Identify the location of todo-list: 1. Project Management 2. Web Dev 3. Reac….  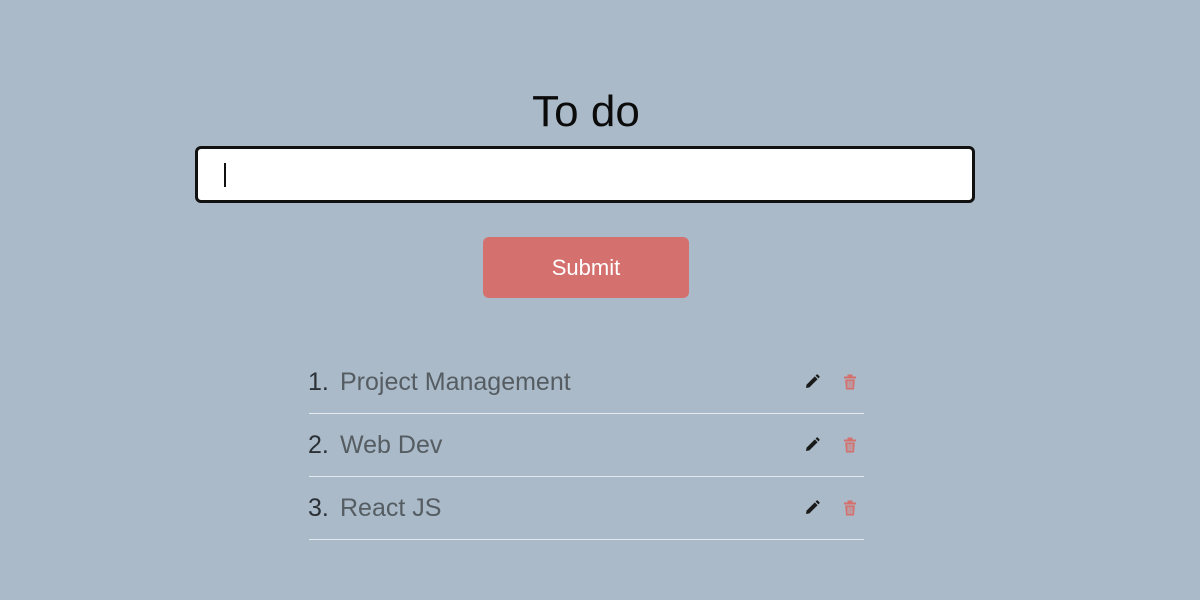
(586, 445).